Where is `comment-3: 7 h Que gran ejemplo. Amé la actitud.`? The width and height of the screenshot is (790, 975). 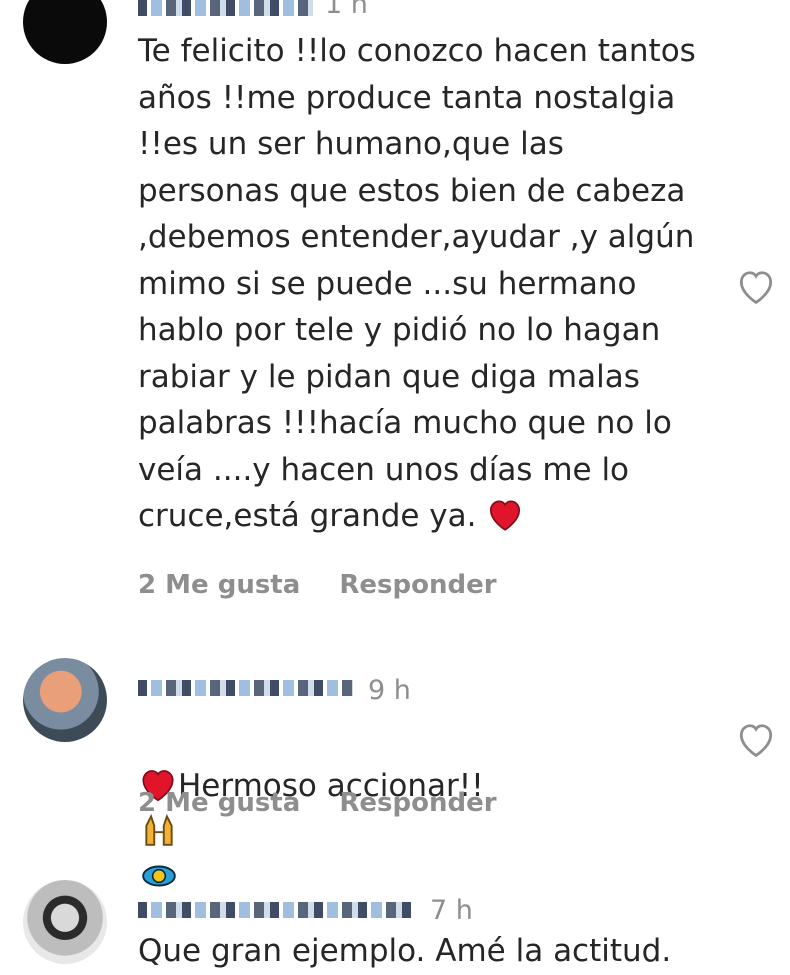 comment-3: 7 h Que gran ejemplo. Amé la actitud. is located at coordinates (395, 915).